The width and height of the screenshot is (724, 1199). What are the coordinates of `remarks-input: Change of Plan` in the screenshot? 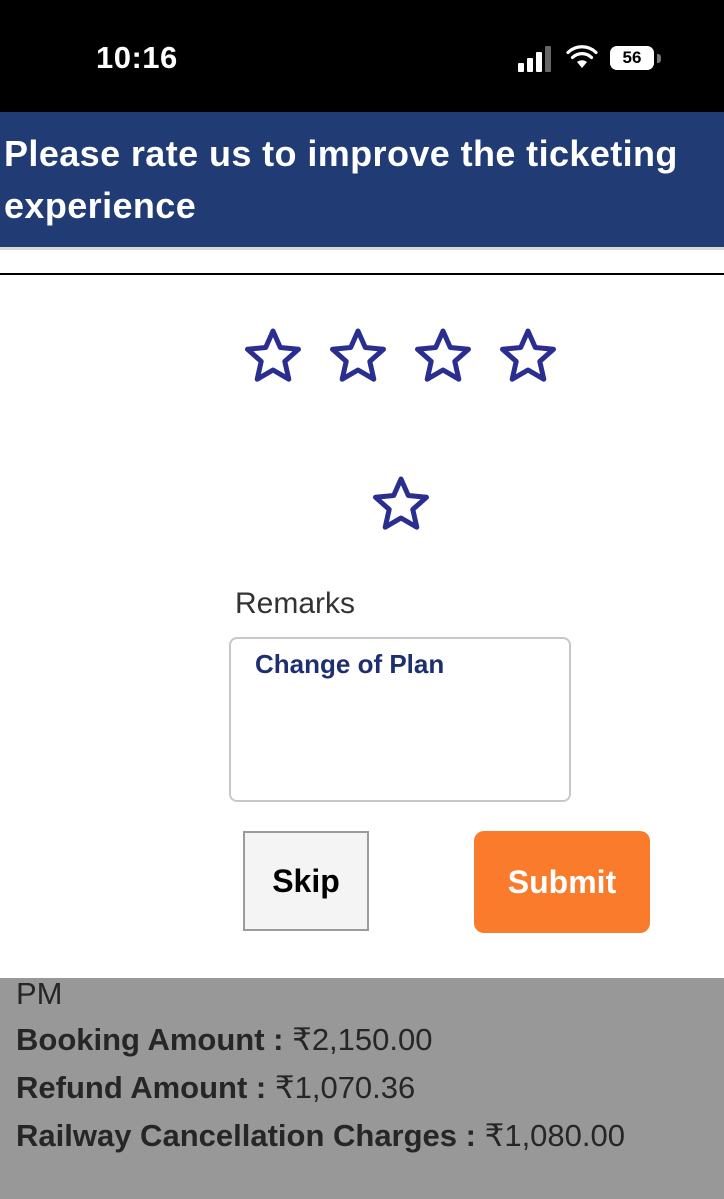 It's located at (400, 719).